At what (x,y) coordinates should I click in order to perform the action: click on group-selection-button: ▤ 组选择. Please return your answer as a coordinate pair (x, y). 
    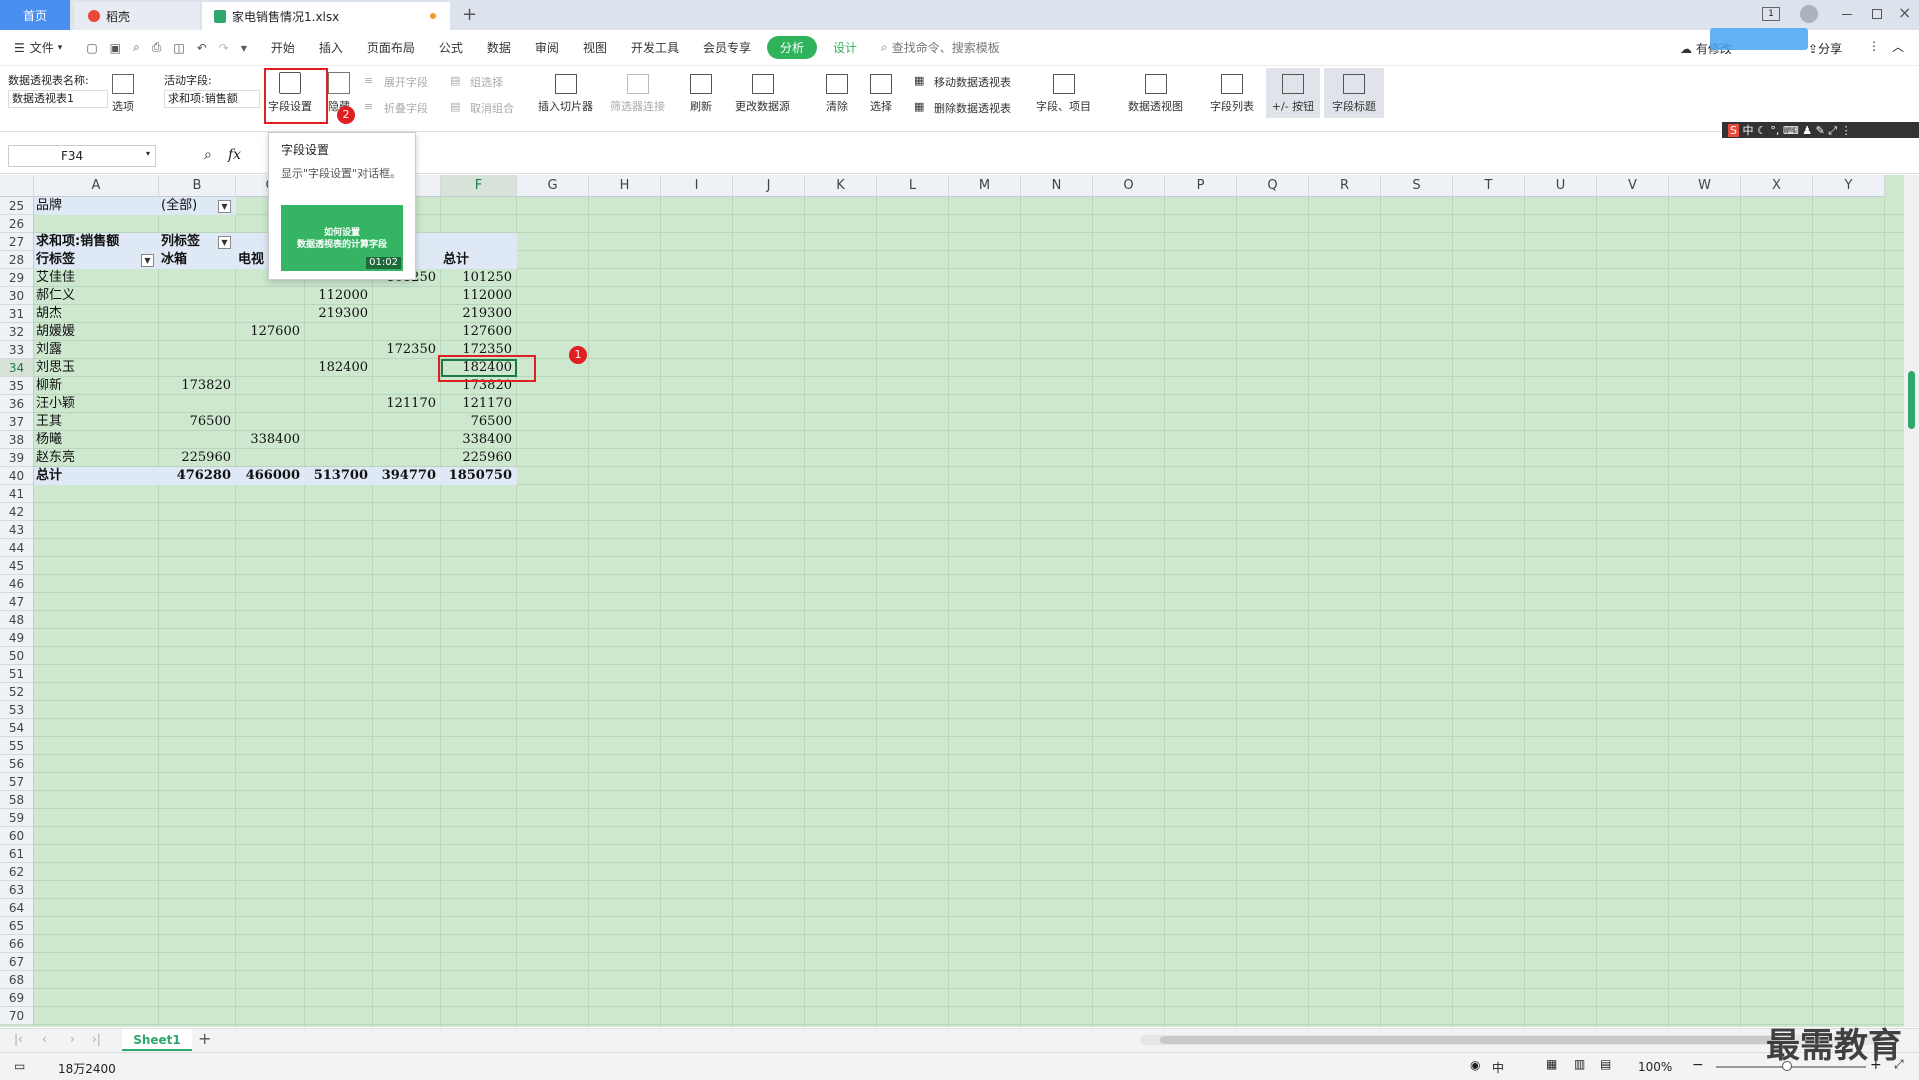
    Looking at the image, I should click on (476, 82).